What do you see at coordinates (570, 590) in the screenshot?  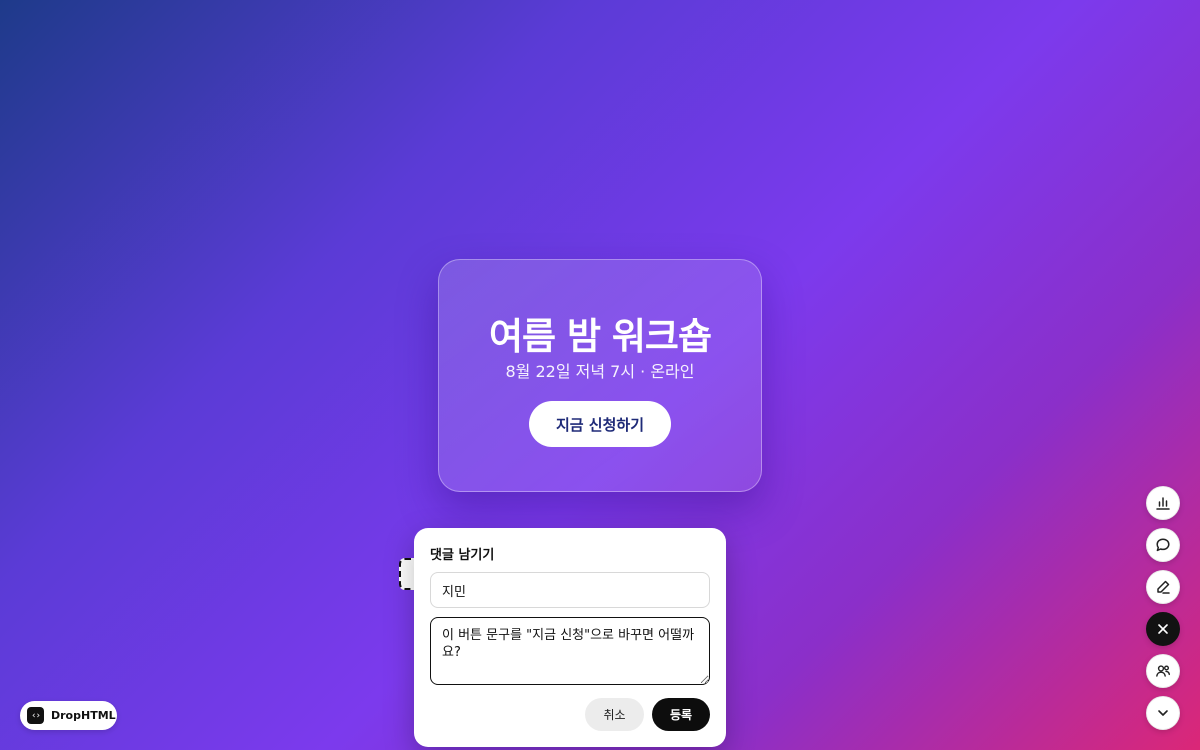 I see `name-field` at bounding box center [570, 590].